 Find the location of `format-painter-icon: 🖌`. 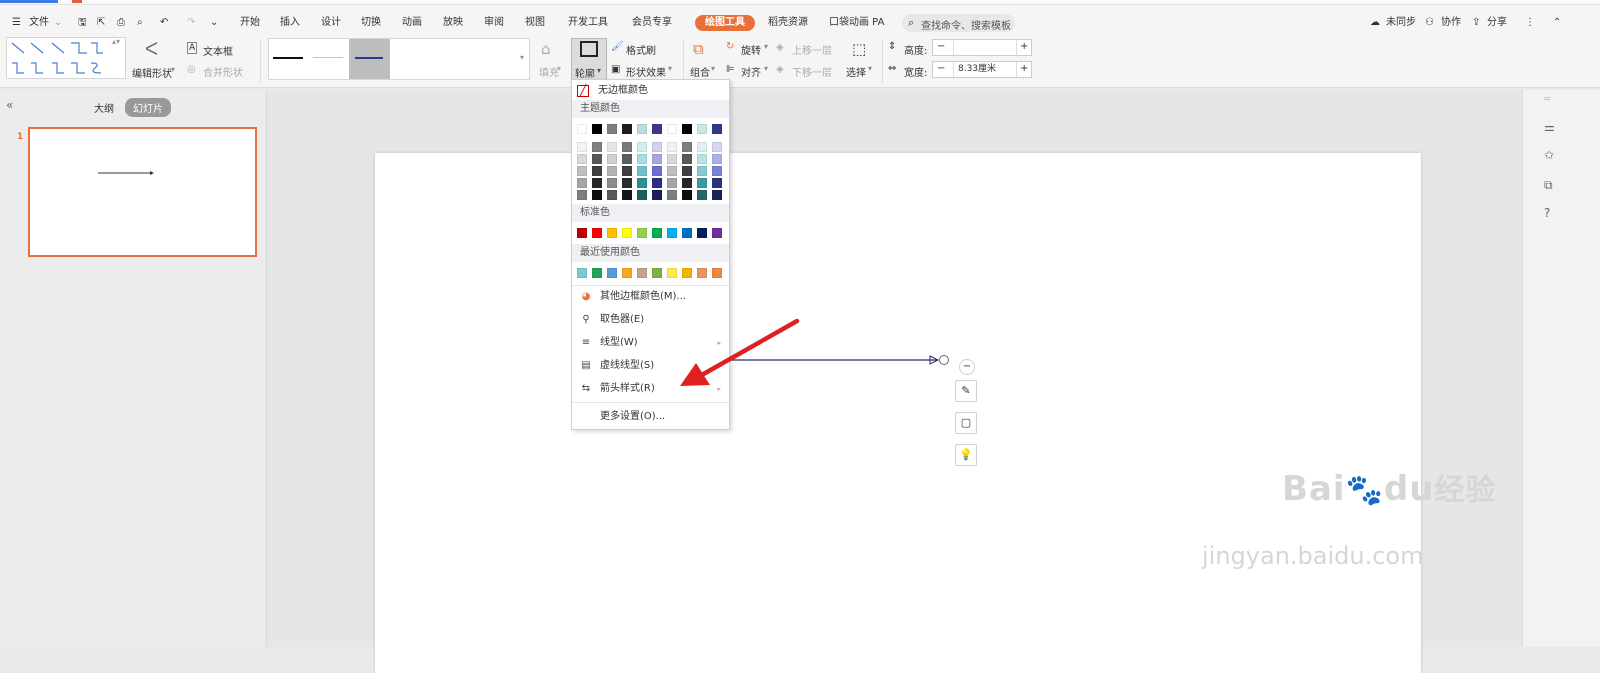

format-painter-icon: 🖌 is located at coordinates (617, 46).